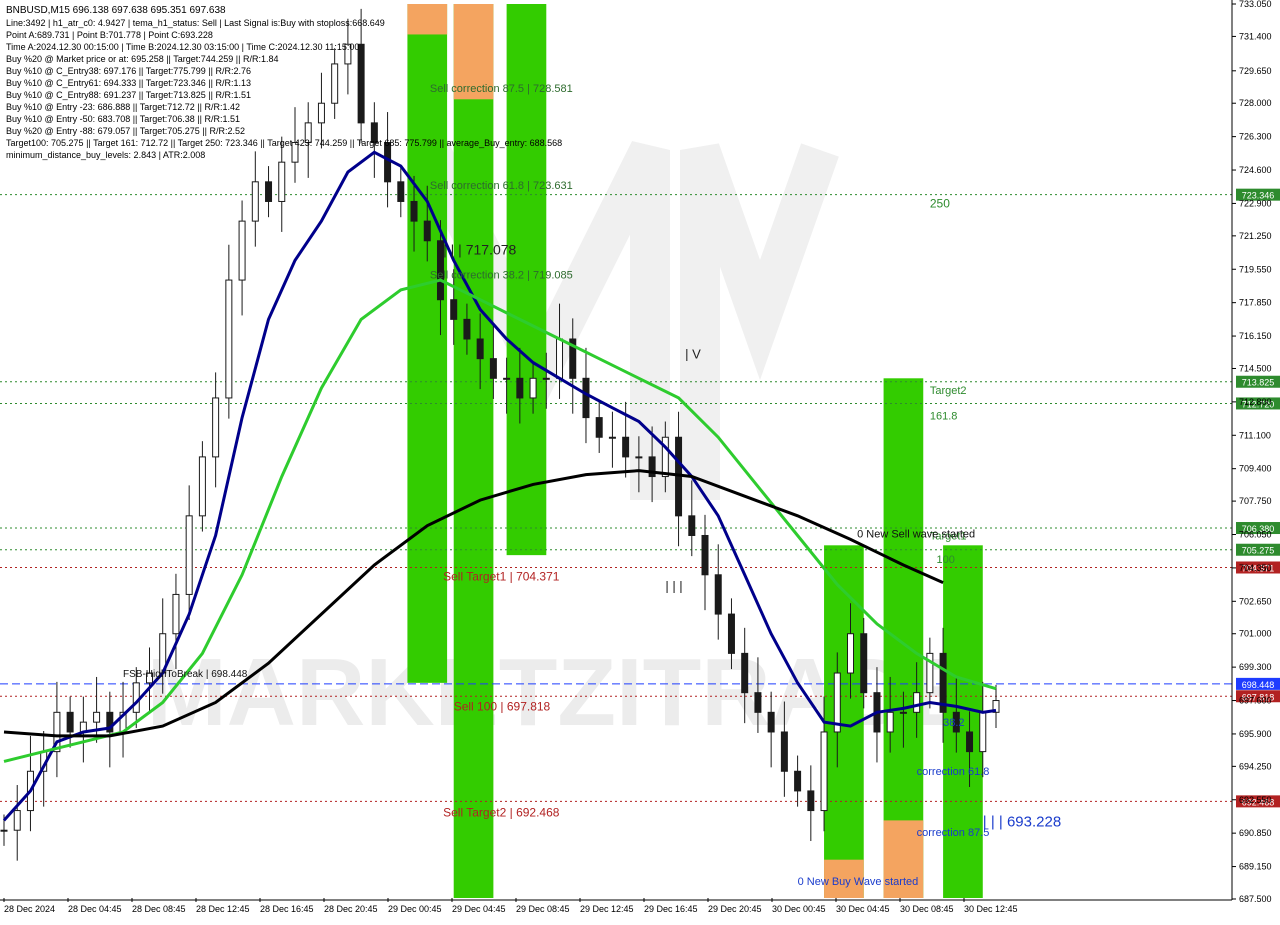  Describe the element at coordinates (1255, 103) in the screenshot. I see `y-tick-label: 728.000` at that location.